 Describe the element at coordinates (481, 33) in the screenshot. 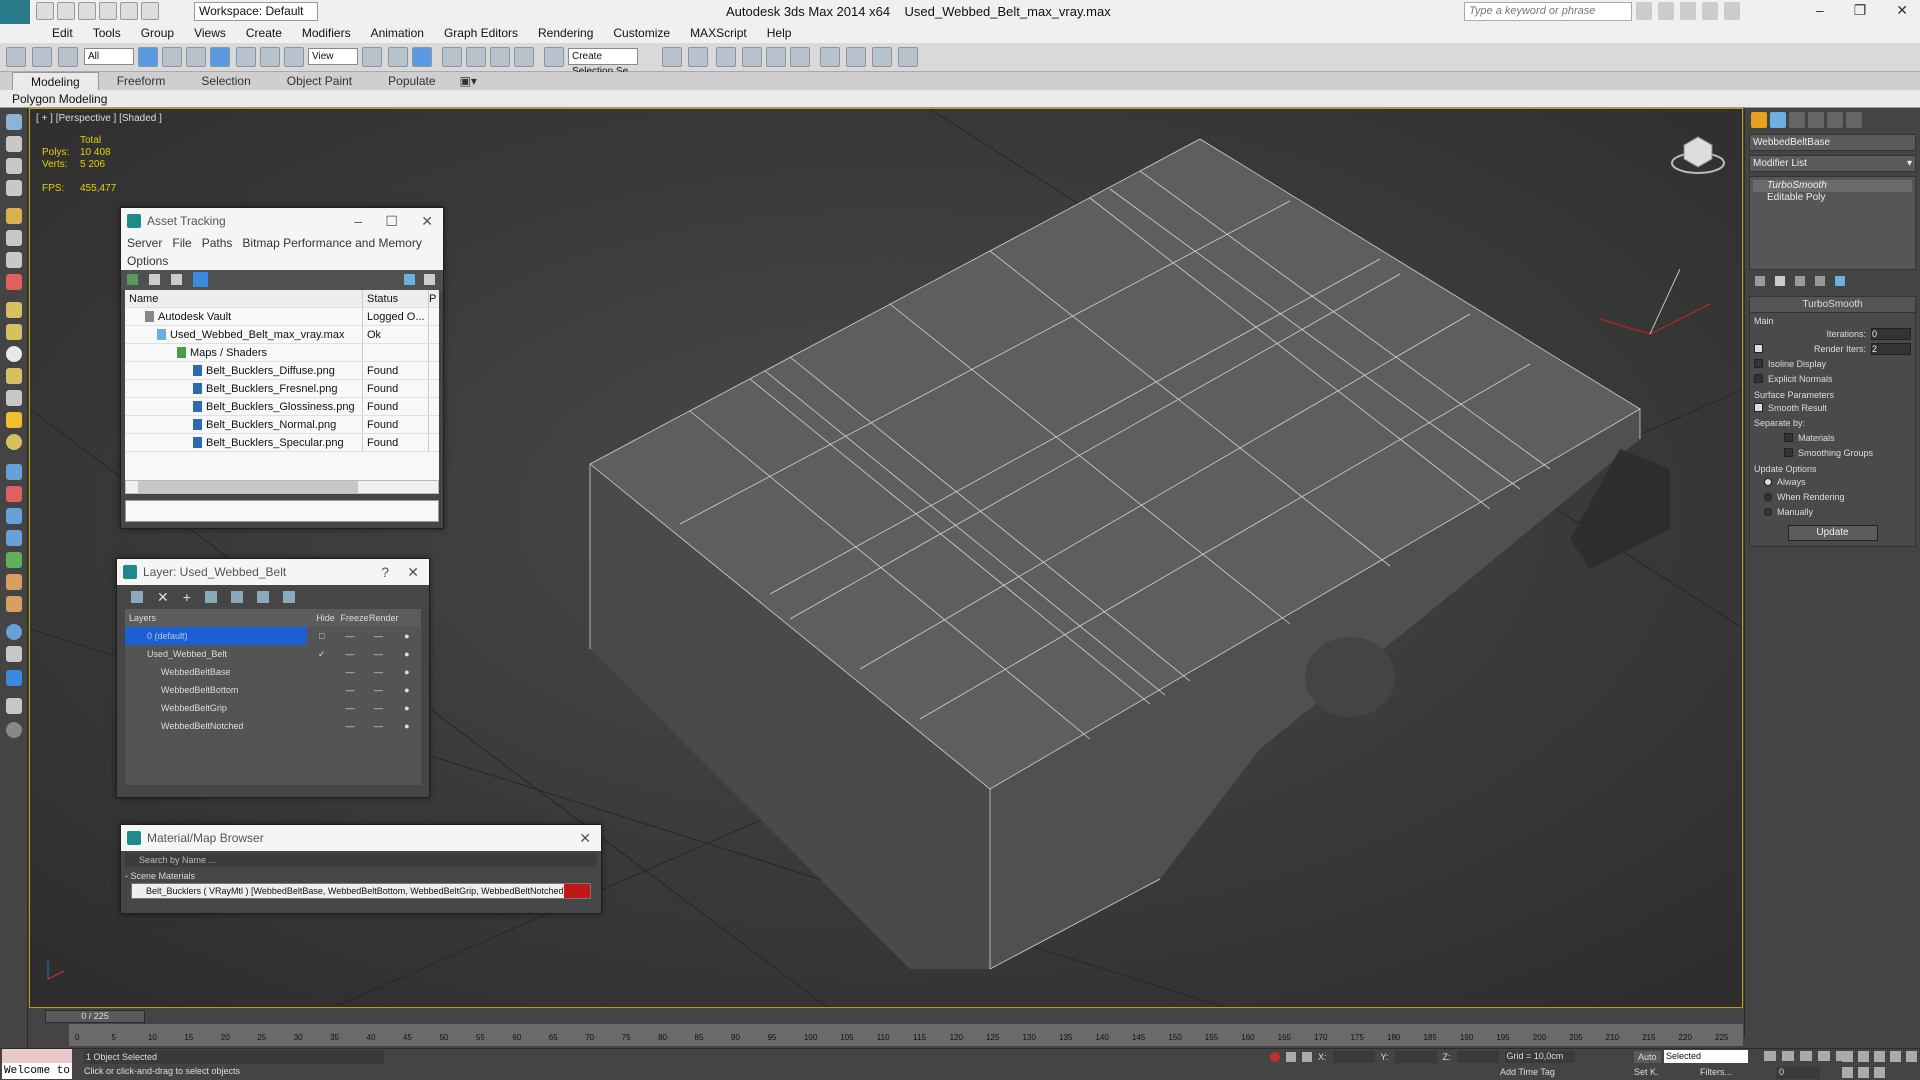

I see `menu-graph-editors: Graph Editors` at that location.